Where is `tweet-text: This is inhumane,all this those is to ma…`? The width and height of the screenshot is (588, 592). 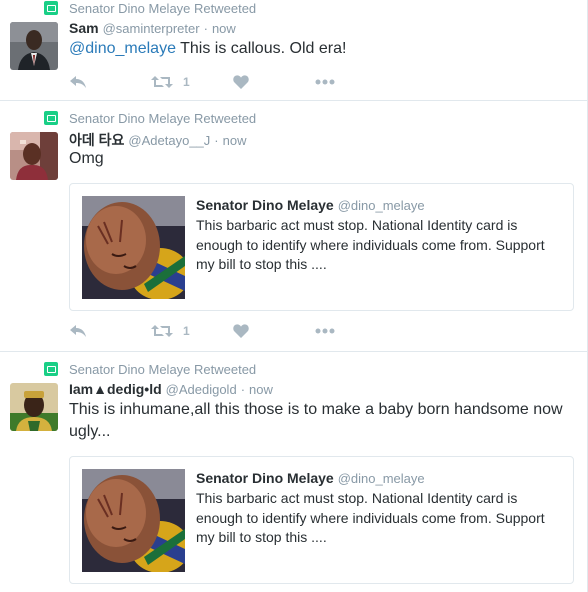
tweet-text: This is inhumane,all this those is to ma… is located at coordinates (316, 420).